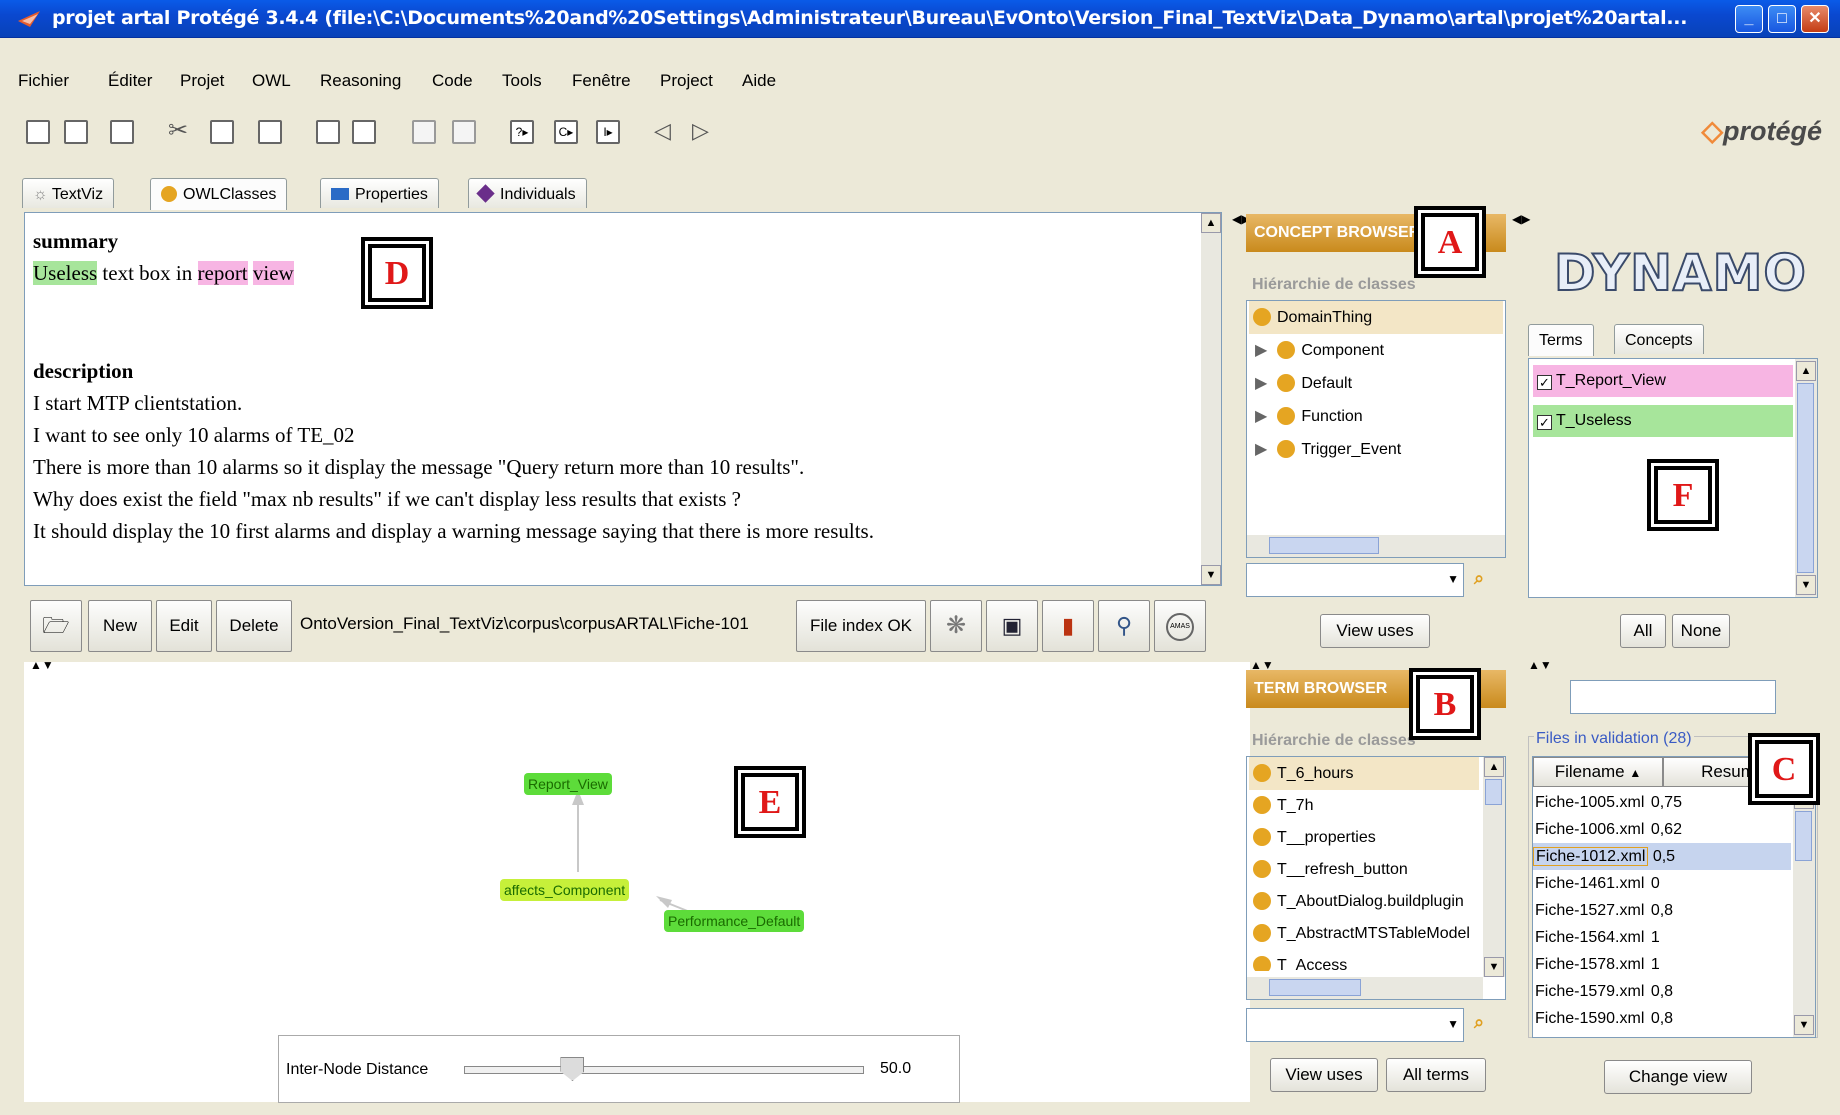 The height and width of the screenshot is (1115, 1840). I want to click on tree-item-root: DomainThing, so click(1376, 317).